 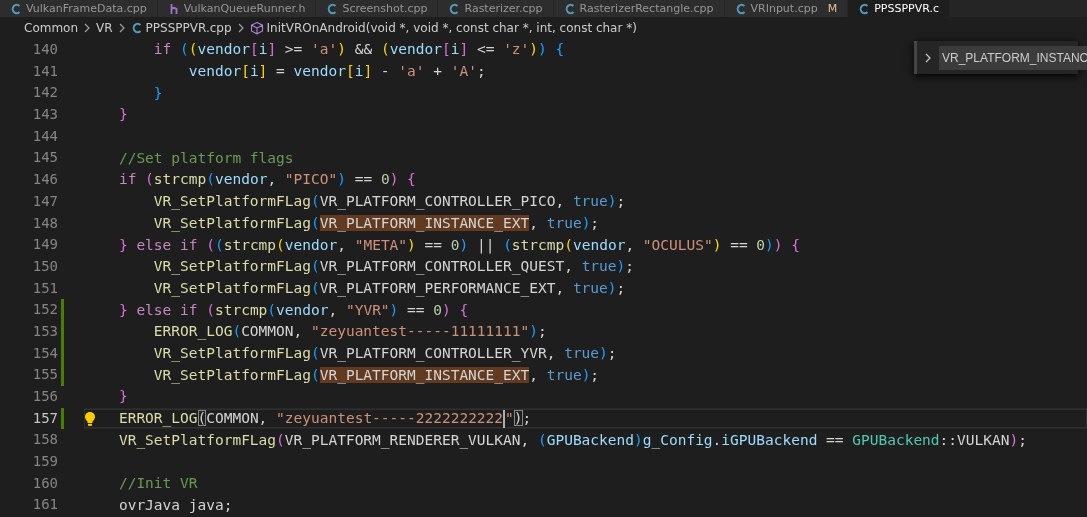 What do you see at coordinates (572, 440) in the screenshot?
I see `code-line: VR_SetPlatformFLag(VR_PLATFORM_RENDERER_VULKAN, (GPUBackend)g_Config.iGPUBackend == GPUBackend::VULKAN);` at bounding box center [572, 440].